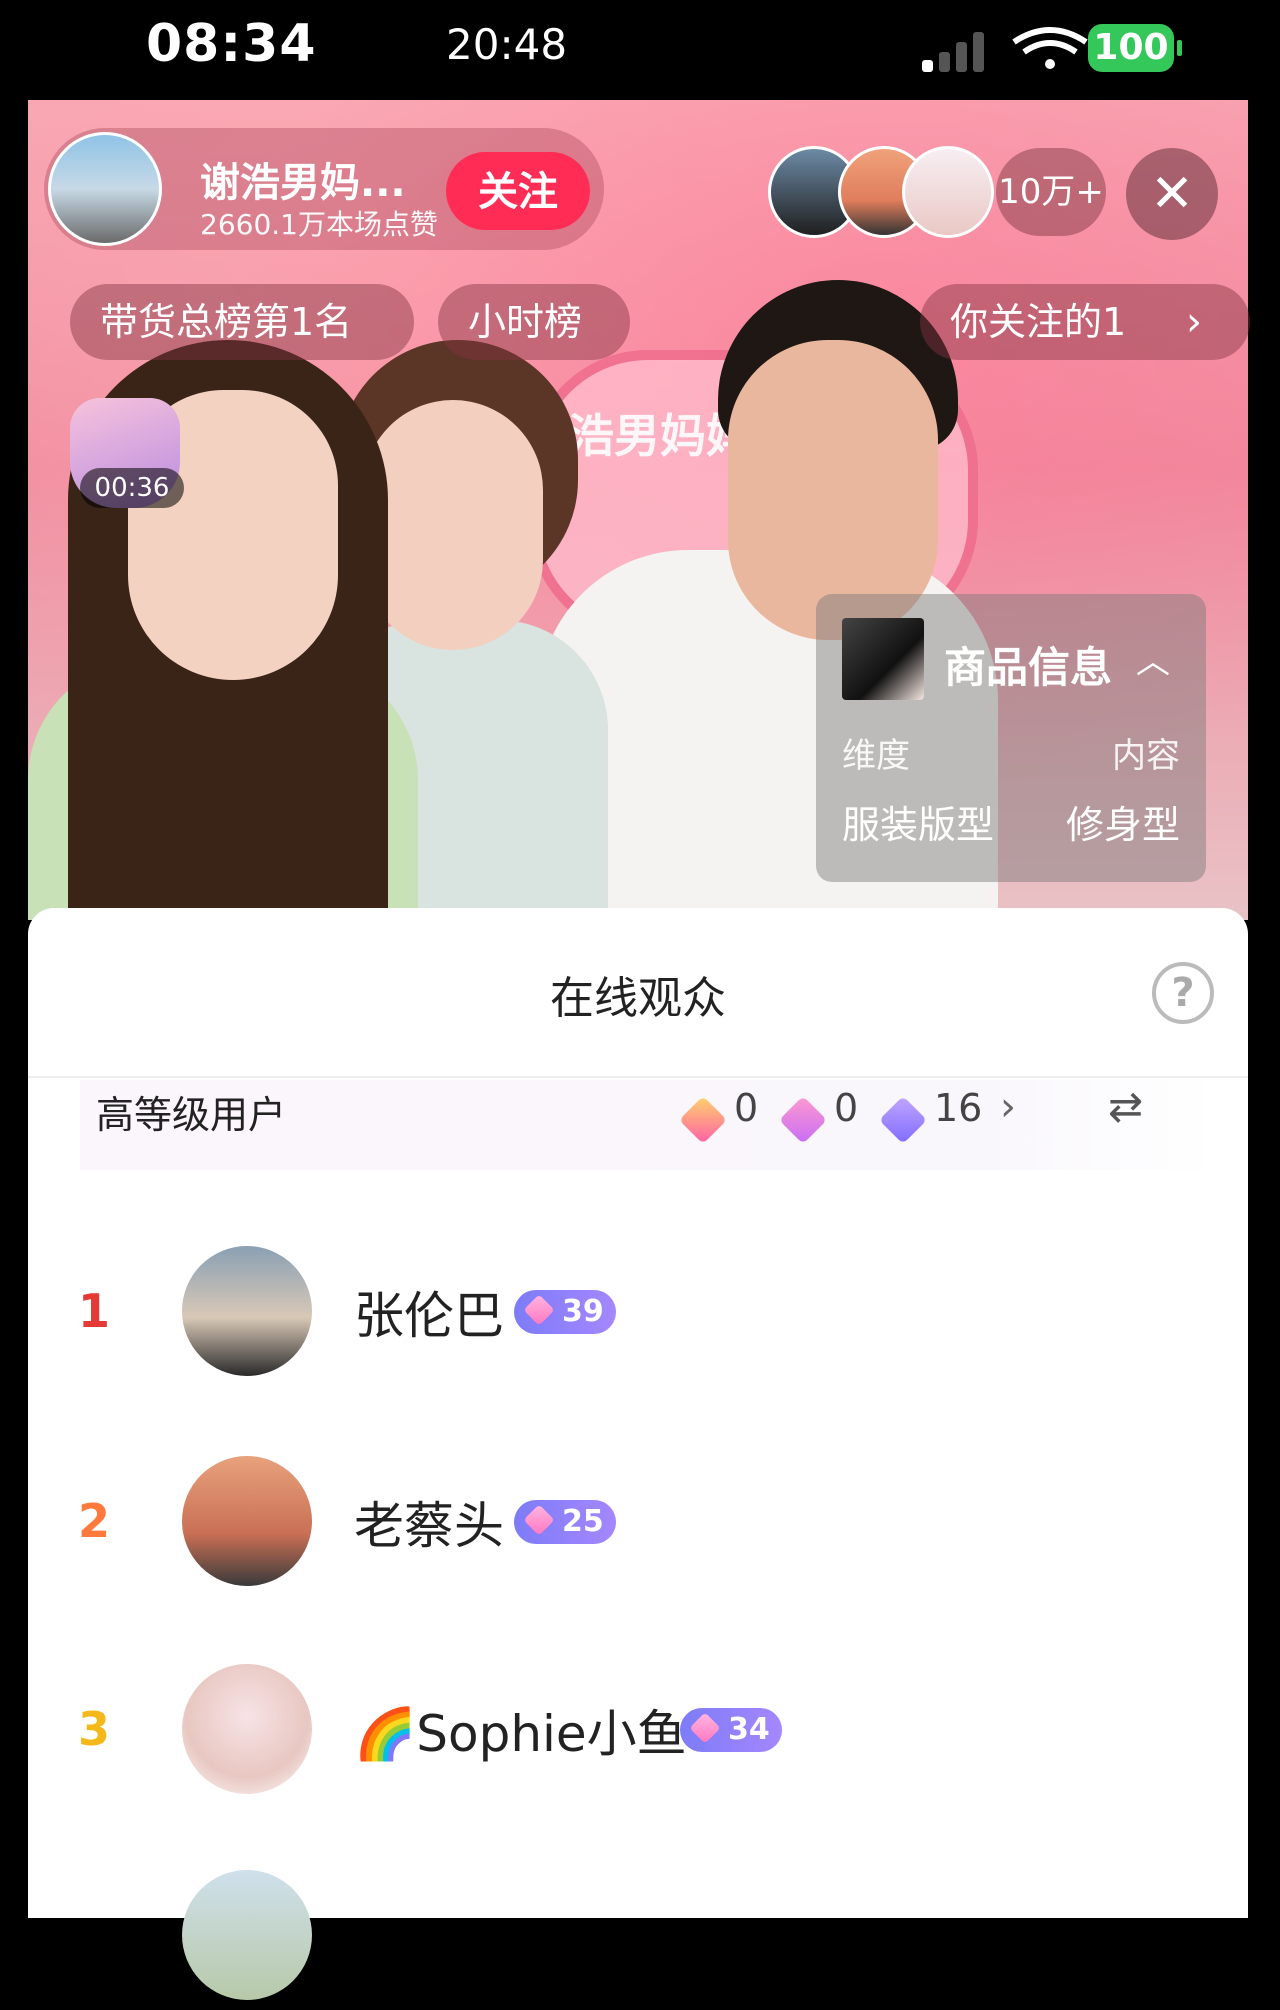 Image resolution: width=1280 pixels, height=2010 pixels. I want to click on divider, so click(638, 1077).